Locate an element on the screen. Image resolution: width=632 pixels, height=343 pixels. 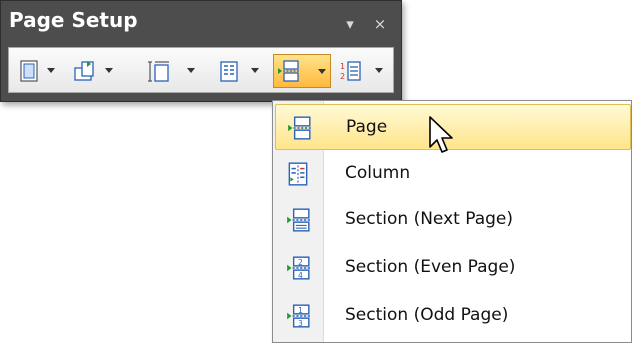
section-odd-page-icon: 1 3 is located at coordinates (298, 316).